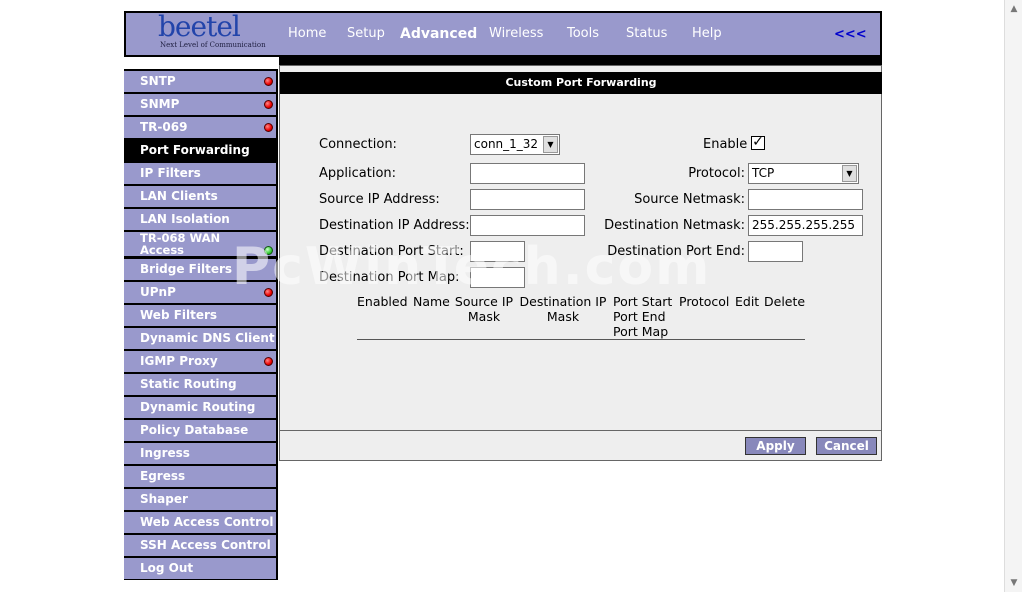 The height and width of the screenshot is (592, 1022). What do you see at coordinates (527, 173) in the screenshot?
I see `application-field` at bounding box center [527, 173].